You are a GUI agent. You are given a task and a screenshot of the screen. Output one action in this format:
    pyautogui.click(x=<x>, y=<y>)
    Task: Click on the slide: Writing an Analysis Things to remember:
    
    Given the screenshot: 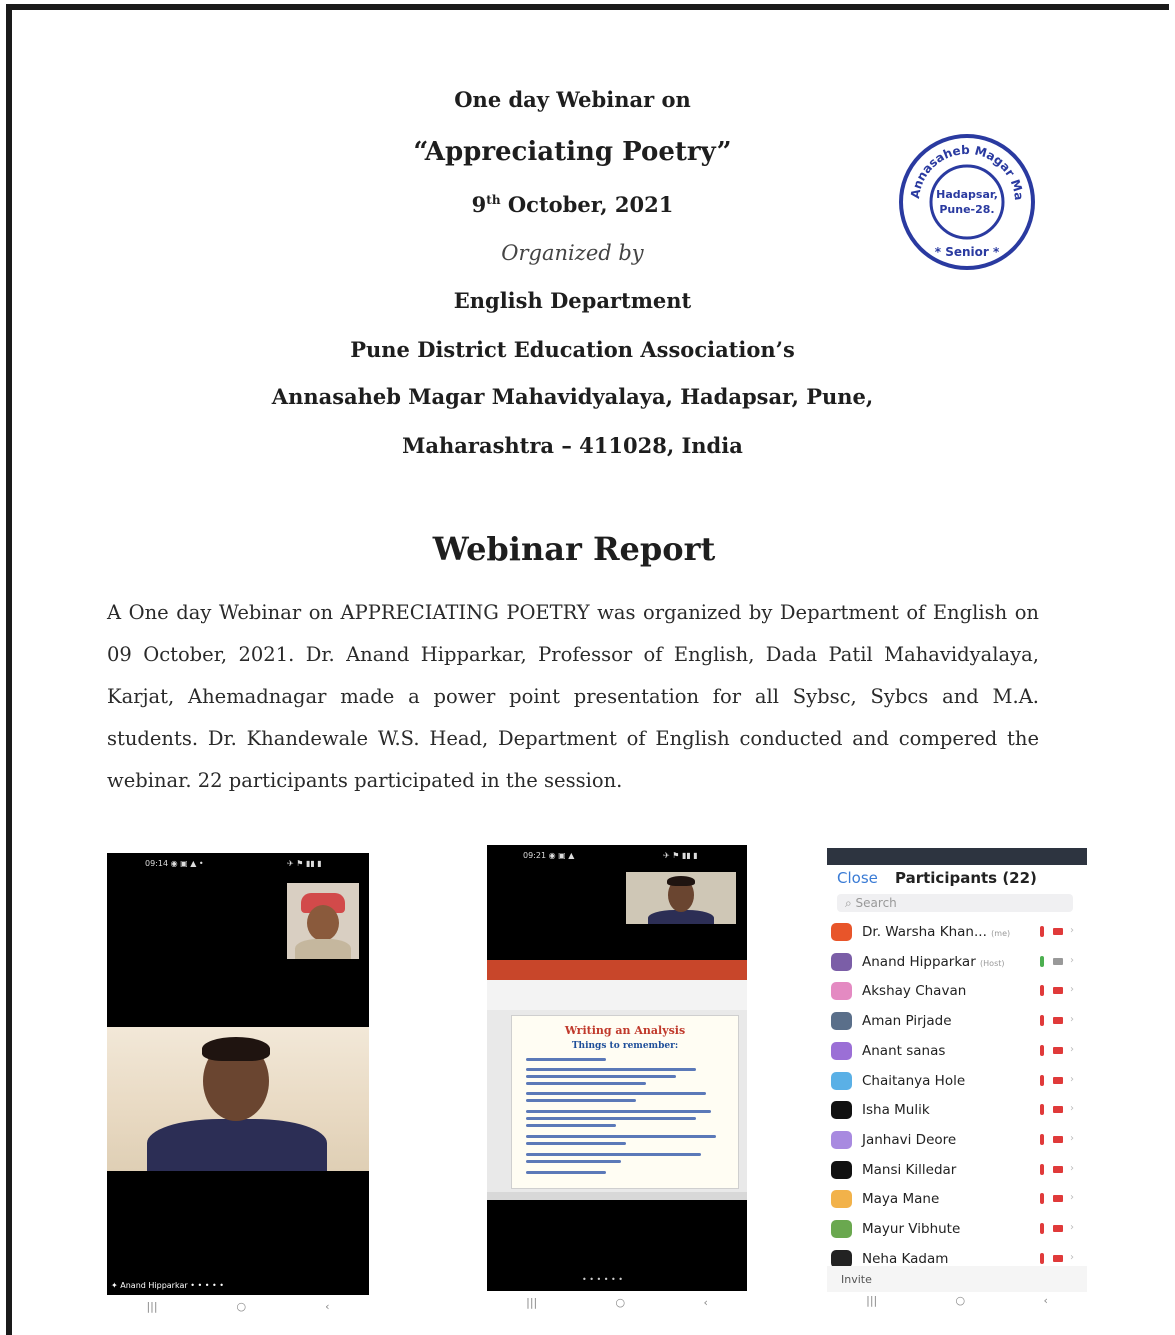 What is the action you would take?
    pyautogui.click(x=625, y=1102)
    